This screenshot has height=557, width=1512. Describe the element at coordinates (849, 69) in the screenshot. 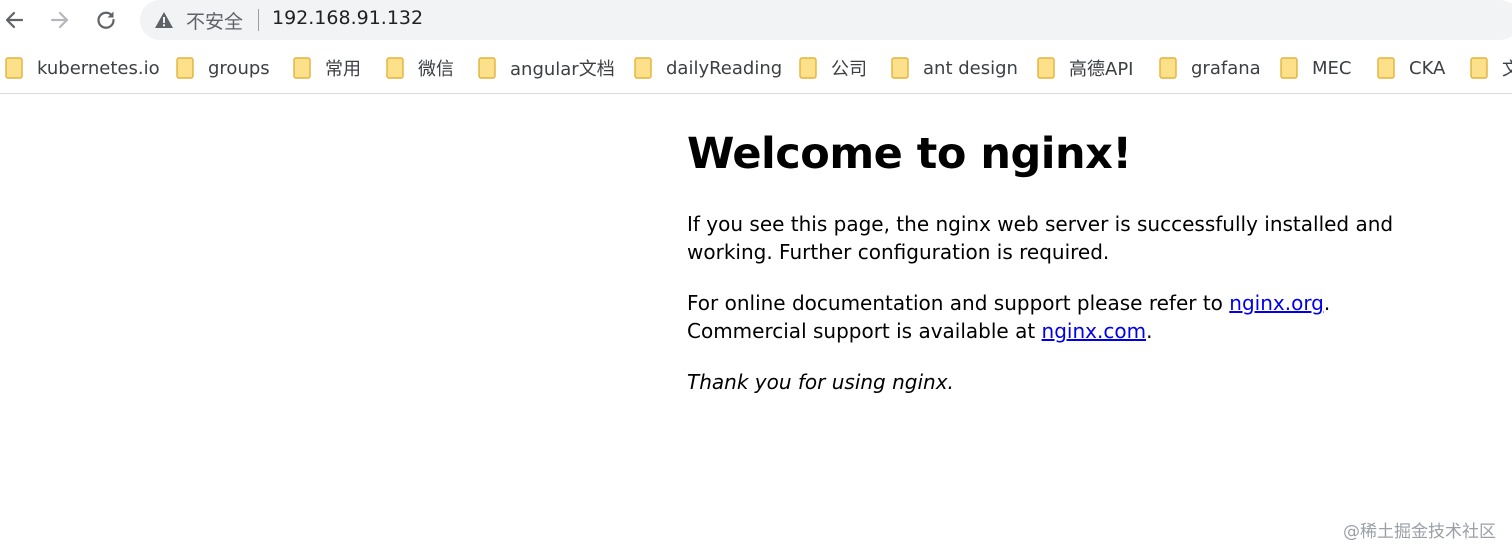

I see `bookmark-label: 公司` at that location.